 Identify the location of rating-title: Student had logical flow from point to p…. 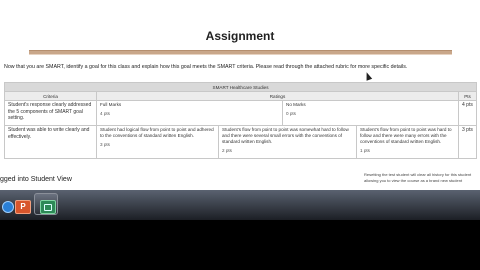
(157, 132).